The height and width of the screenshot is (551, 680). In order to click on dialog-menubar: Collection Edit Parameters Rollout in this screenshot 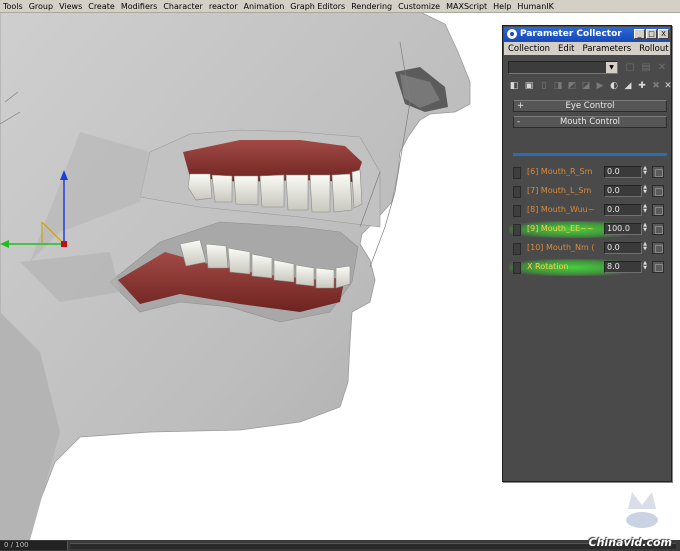, I will do `click(587, 48)`.